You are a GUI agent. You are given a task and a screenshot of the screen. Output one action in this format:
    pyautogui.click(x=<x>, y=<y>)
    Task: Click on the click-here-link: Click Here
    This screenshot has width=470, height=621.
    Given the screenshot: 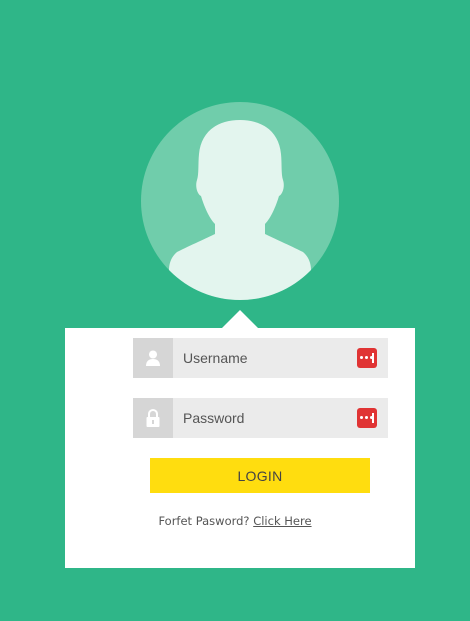 What is the action you would take?
    pyautogui.click(x=282, y=521)
    